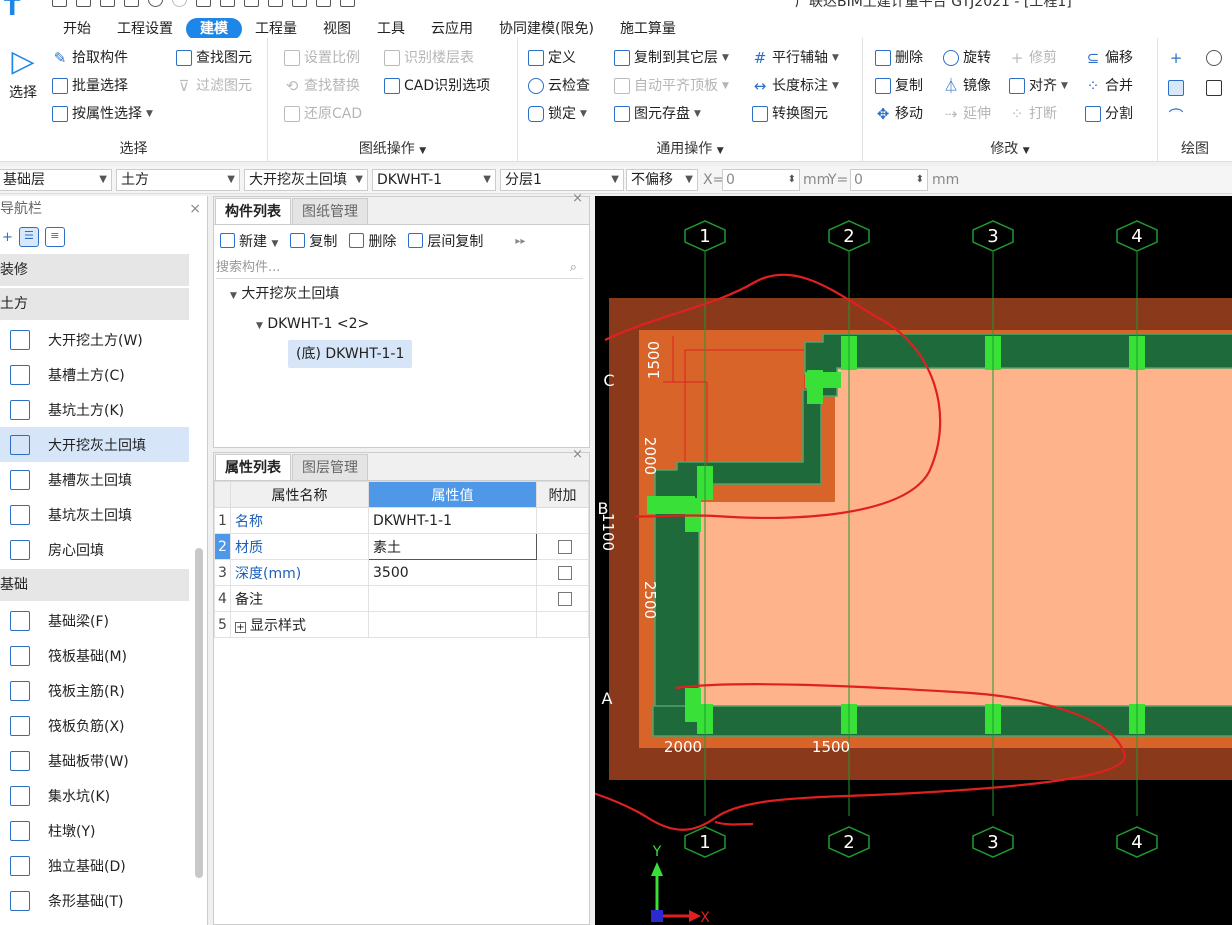  What do you see at coordinates (434, 180) in the screenshot?
I see `element-select: DKWHT-1 ▼` at bounding box center [434, 180].